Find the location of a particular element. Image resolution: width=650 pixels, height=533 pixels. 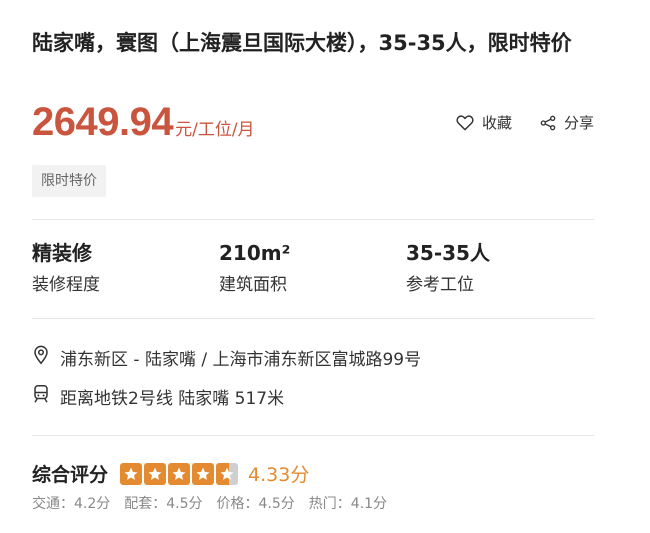

favorite-button: 收藏 is located at coordinates (484, 122).